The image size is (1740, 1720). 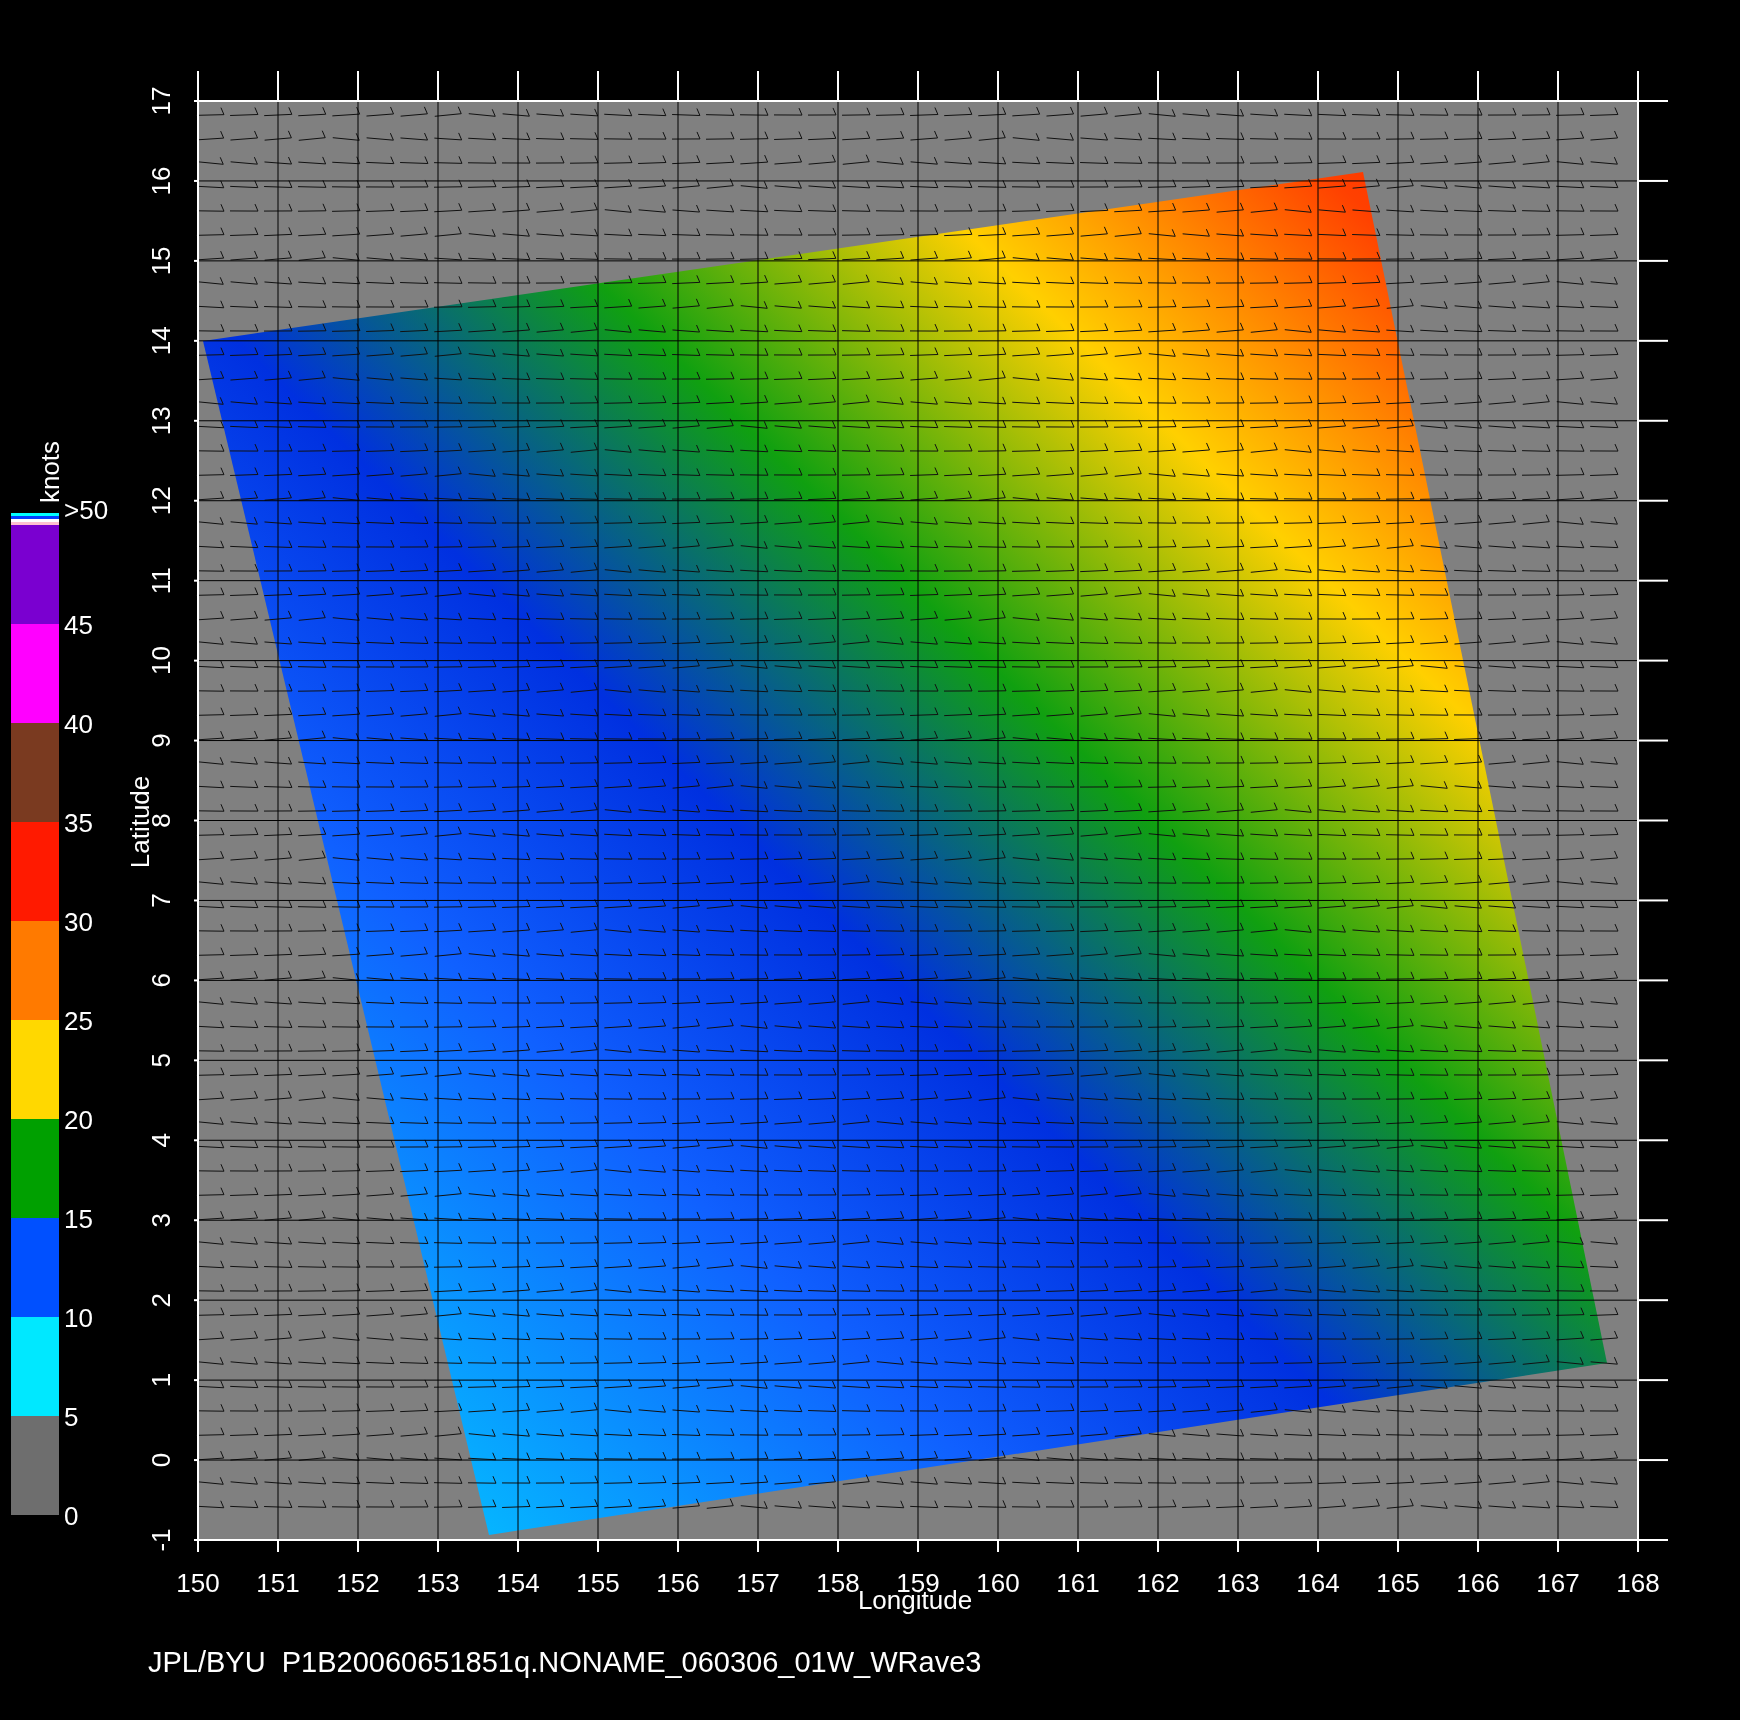 What do you see at coordinates (78, 1219) in the screenshot?
I see `colorbar-label: 15` at bounding box center [78, 1219].